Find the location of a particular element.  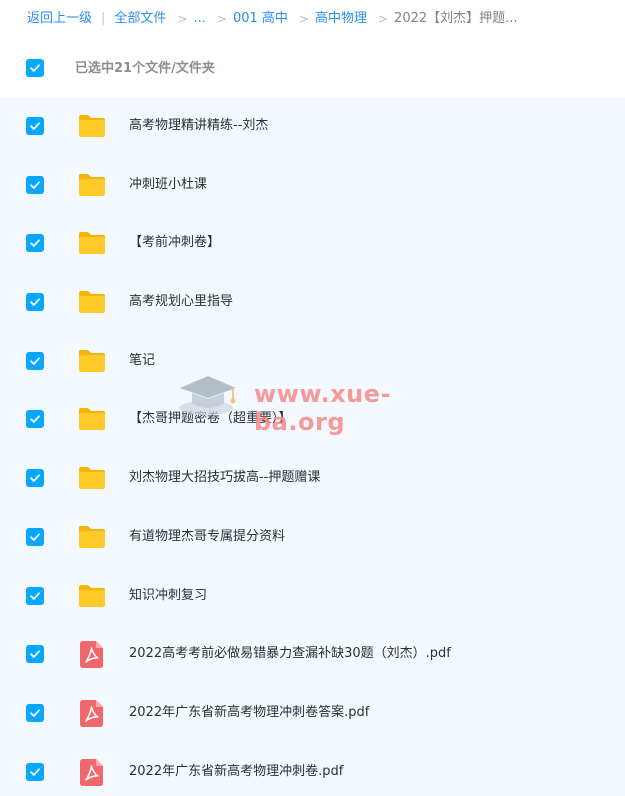

file-row: 2022年广东省新高考物理冲刺卷.pdf is located at coordinates (312, 769).